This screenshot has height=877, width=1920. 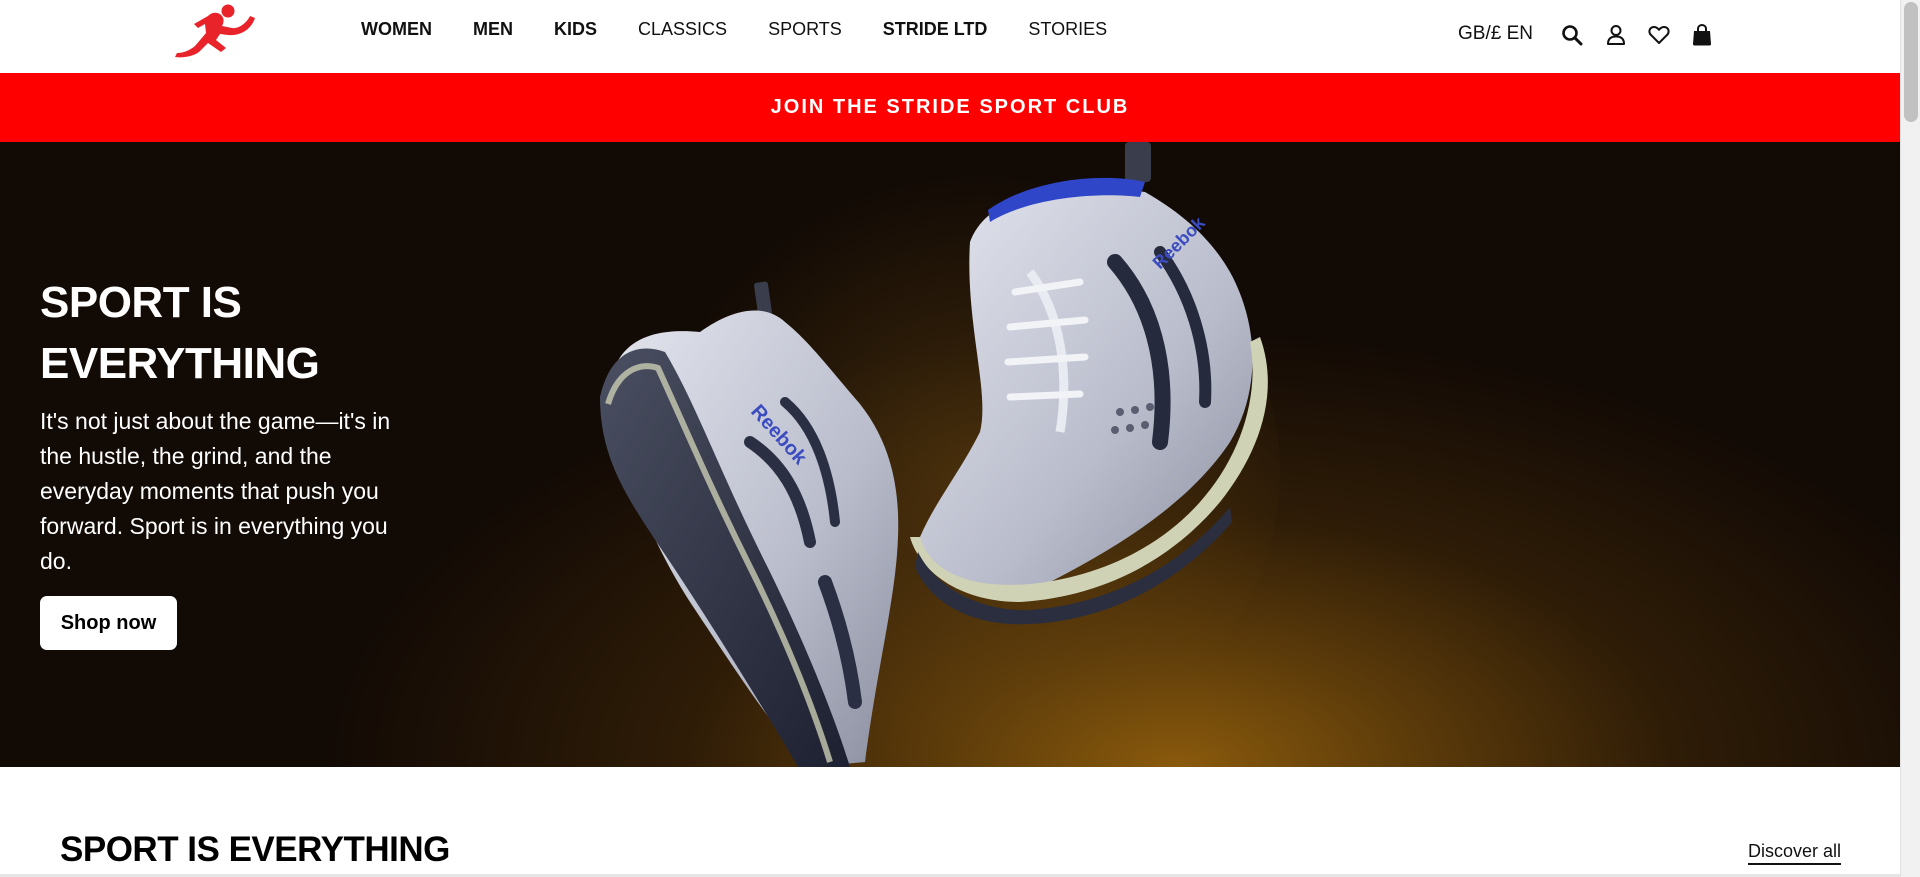 I want to click on club-promo-banner: JOIN THE STRIDE SPORT CLUB, so click(x=950, y=107).